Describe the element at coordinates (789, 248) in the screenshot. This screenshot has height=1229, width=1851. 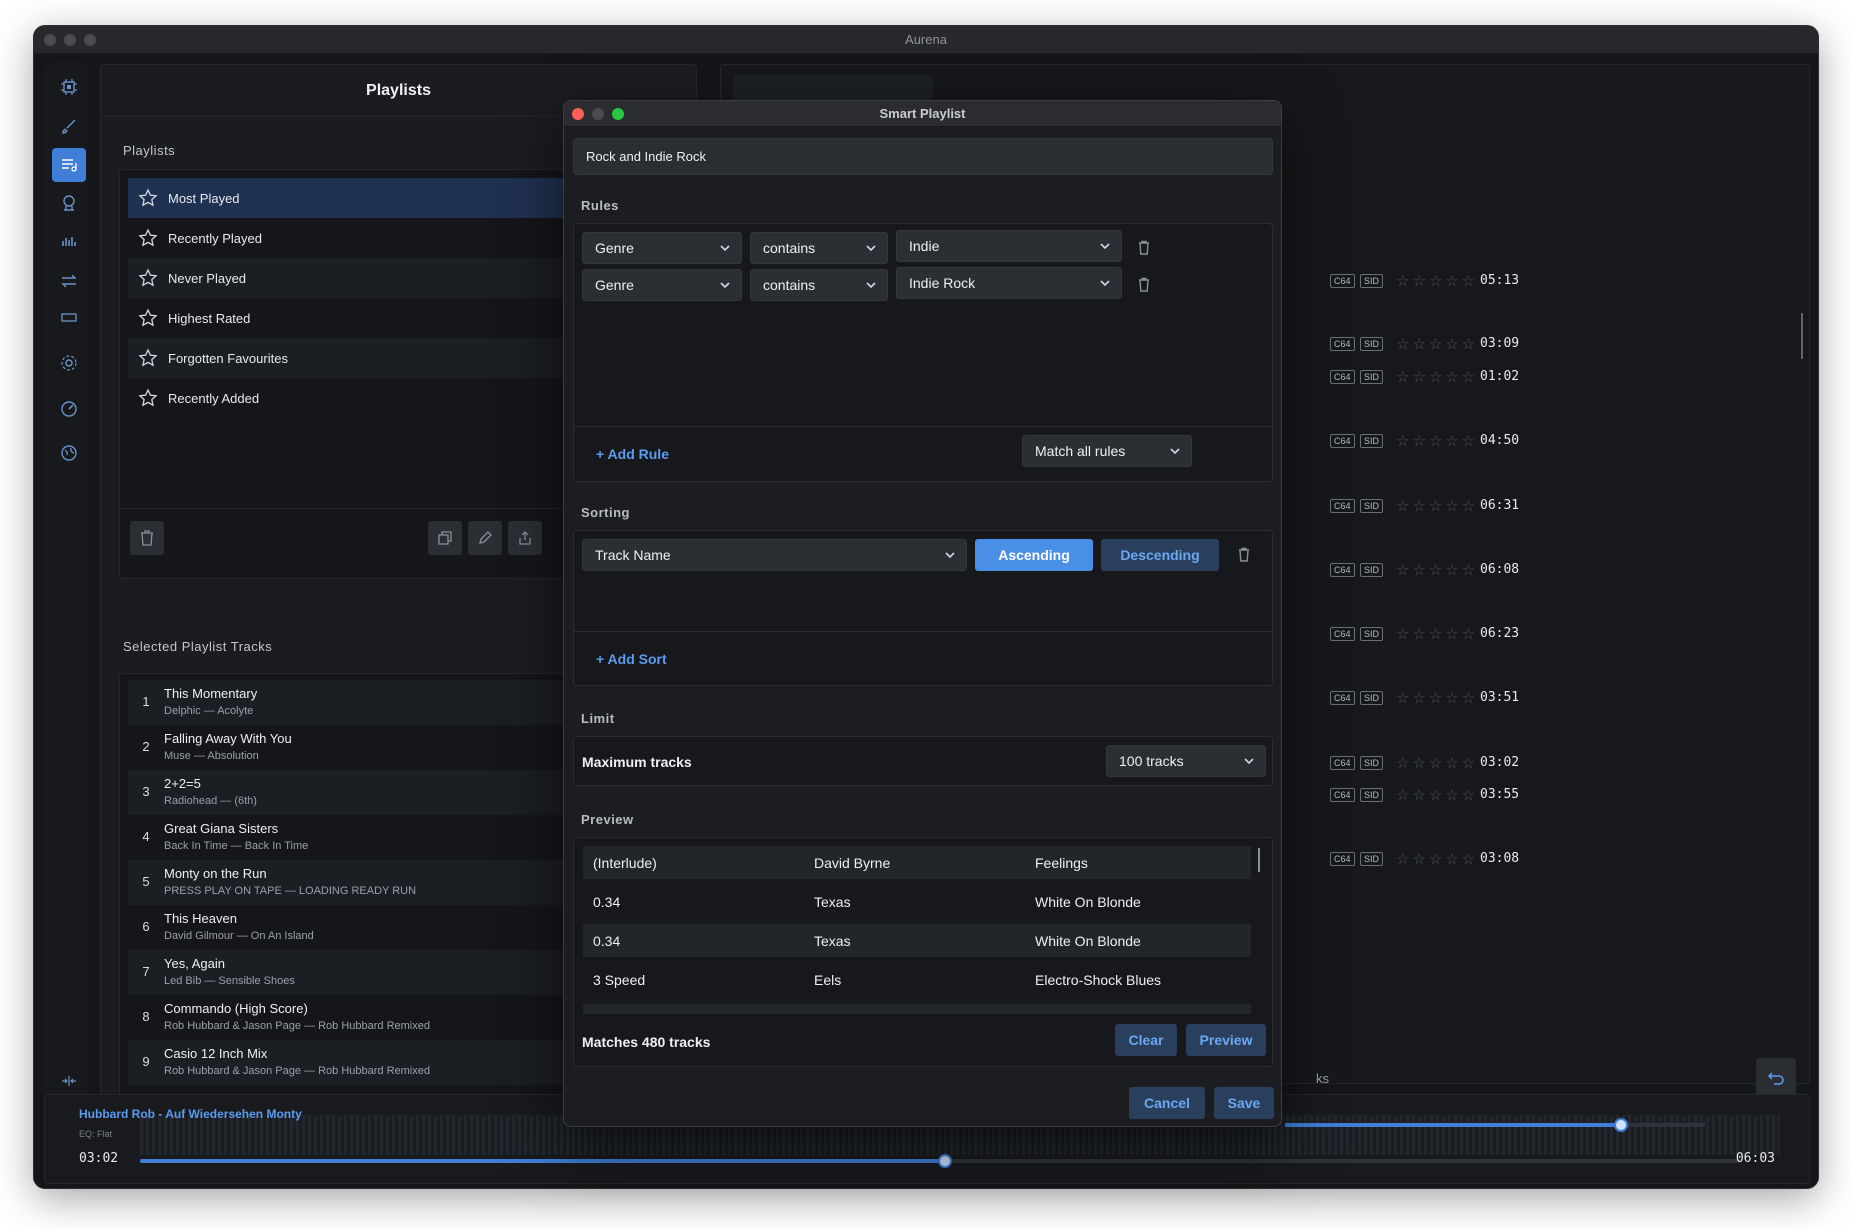
I see `rule-1-operator-value: contains` at that location.